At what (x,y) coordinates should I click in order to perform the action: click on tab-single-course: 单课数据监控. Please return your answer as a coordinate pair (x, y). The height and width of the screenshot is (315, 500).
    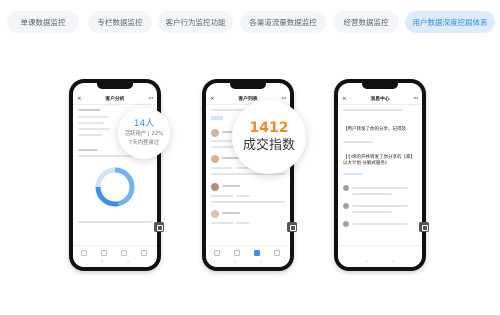
    Looking at the image, I should click on (43, 22).